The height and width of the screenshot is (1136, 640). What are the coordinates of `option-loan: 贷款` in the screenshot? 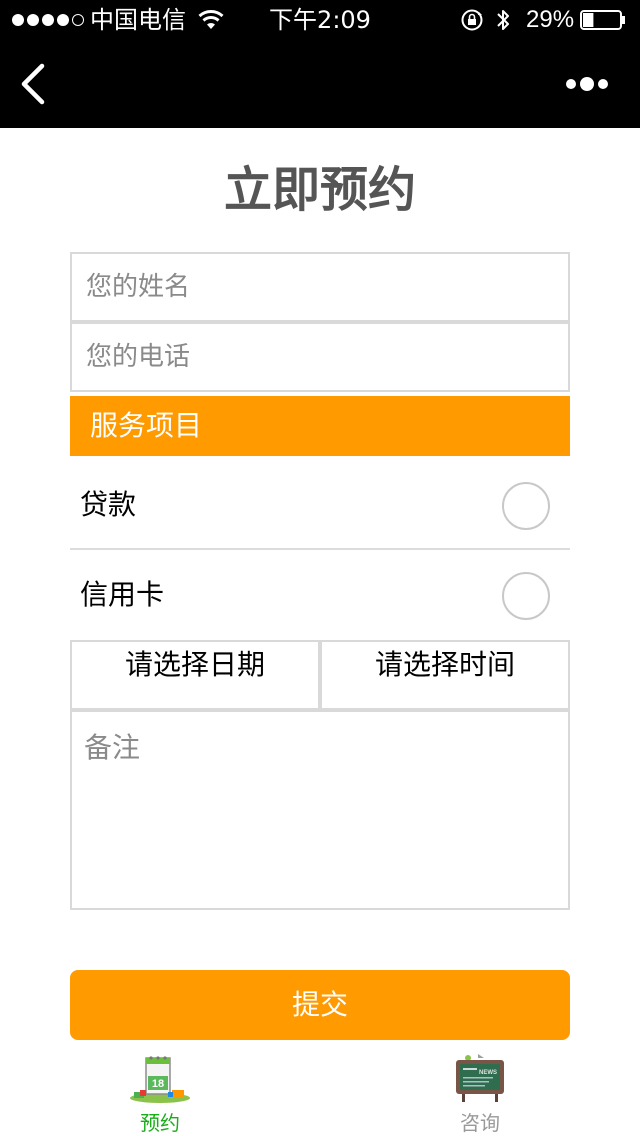 It's located at (320, 505).